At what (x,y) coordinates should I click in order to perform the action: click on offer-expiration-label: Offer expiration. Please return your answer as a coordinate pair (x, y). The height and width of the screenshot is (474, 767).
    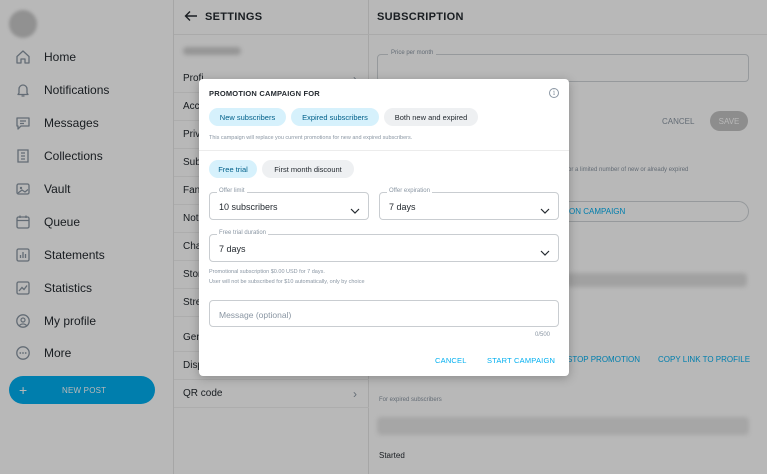
    Looking at the image, I should click on (409, 191).